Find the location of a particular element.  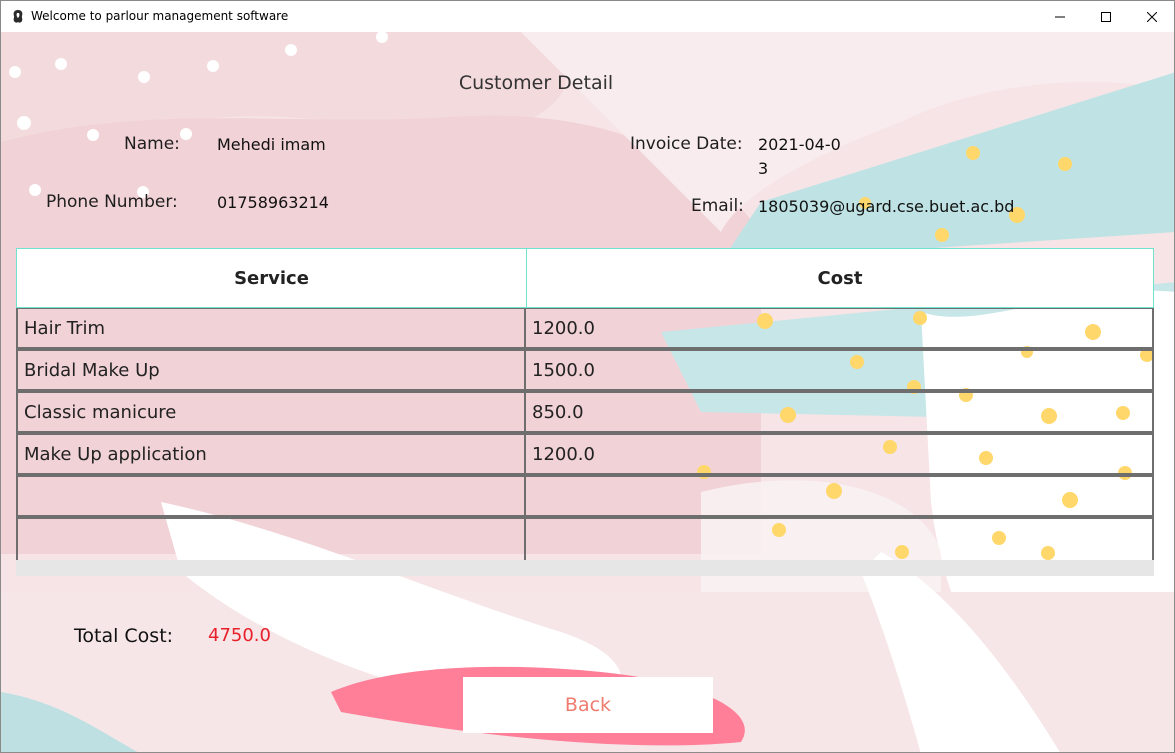

service-cell: Bridal Make Up is located at coordinates (271, 371).